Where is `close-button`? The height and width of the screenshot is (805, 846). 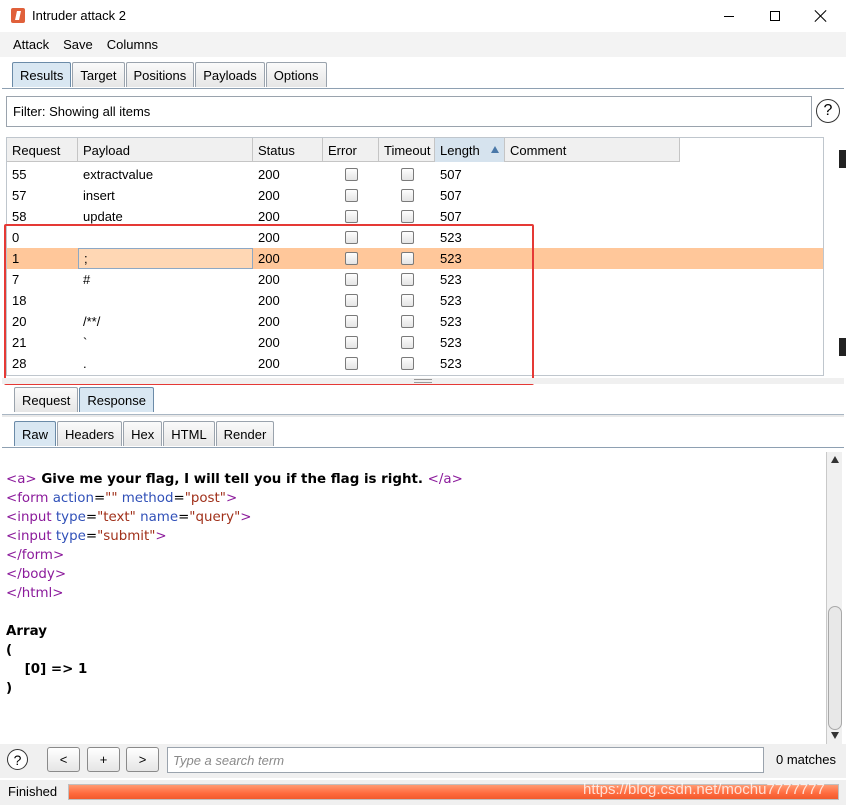
close-button is located at coordinates (821, 16).